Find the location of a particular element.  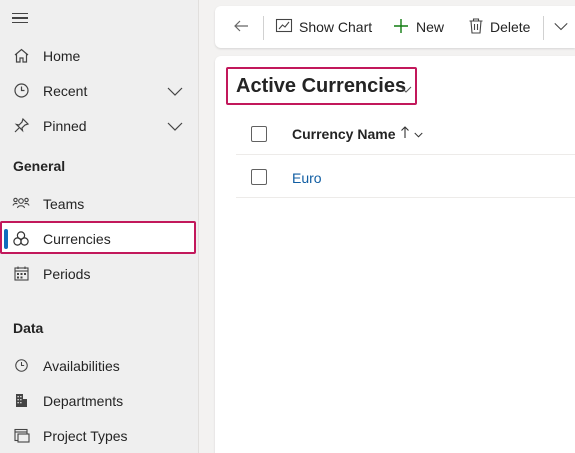

sidebar-item-home: Home is located at coordinates (99, 55).